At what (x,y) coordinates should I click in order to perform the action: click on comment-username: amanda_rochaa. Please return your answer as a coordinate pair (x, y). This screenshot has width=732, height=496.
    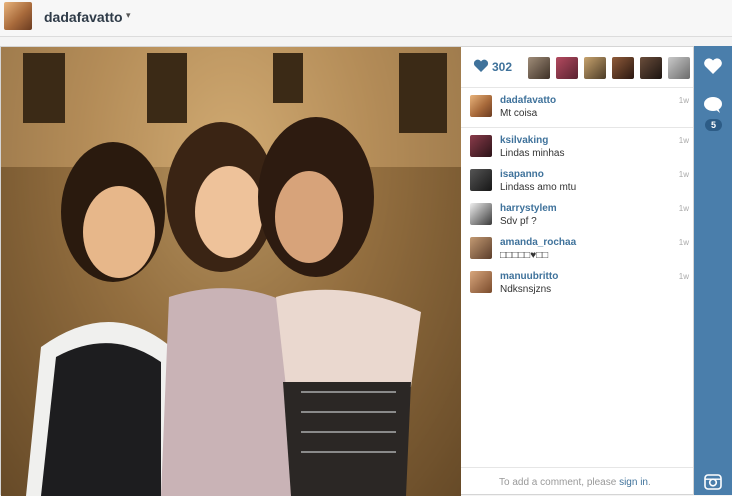
    Looking at the image, I should click on (538, 242).